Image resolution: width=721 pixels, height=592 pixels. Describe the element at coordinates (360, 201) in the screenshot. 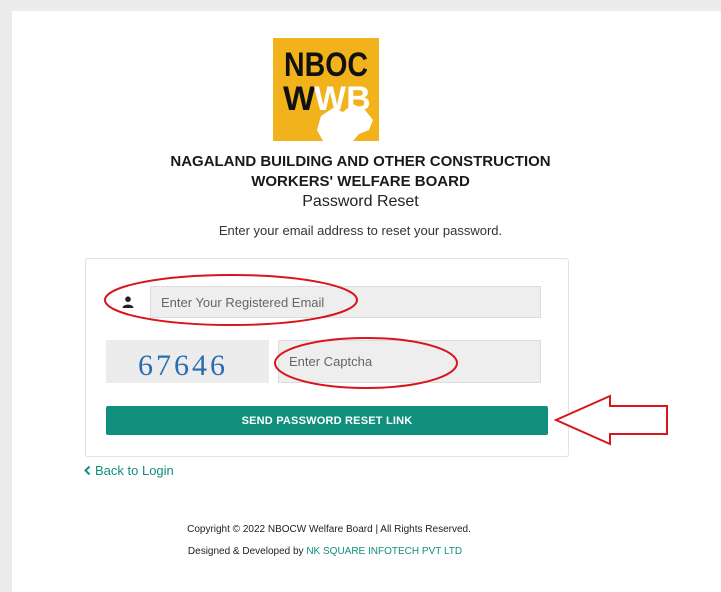

I see `page-subtitle: Password Reset` at that location.